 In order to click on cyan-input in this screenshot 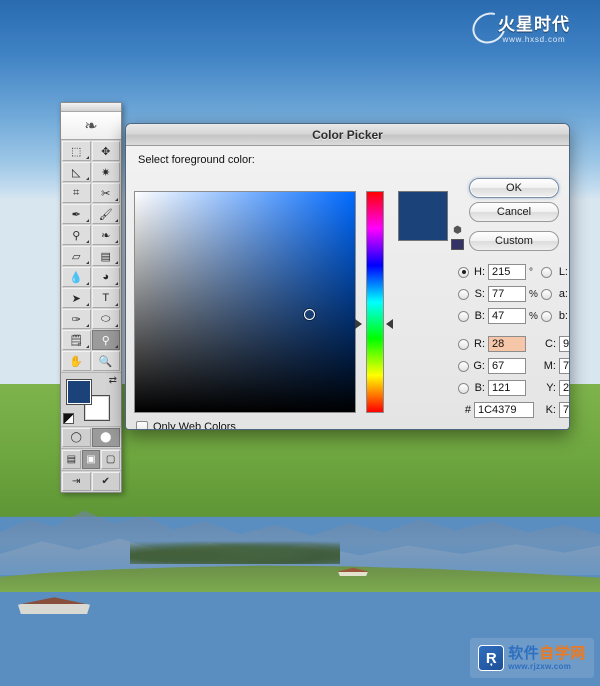, I will do `click(564, 344)`.